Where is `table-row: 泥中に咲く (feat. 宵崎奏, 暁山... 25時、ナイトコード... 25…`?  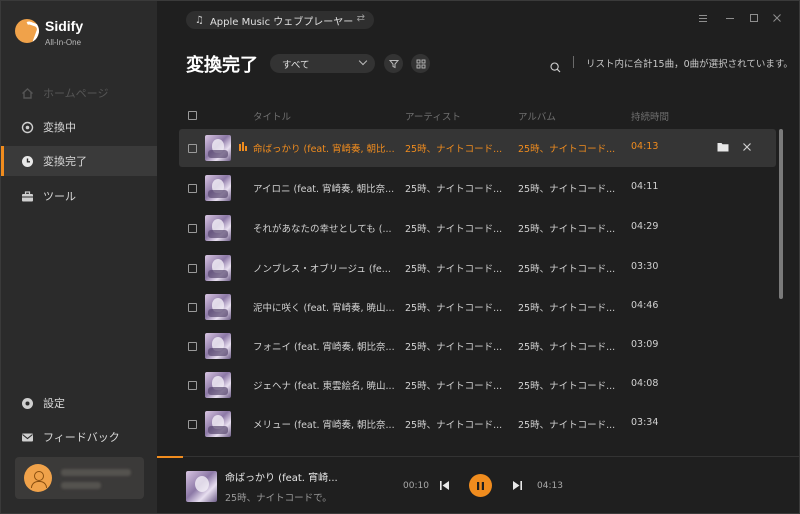
table-row: 泥中に咲く (feat. 宵崎奏, 暁山... 25時、ナイトコード... 25… is located at coordinates (477, 307).